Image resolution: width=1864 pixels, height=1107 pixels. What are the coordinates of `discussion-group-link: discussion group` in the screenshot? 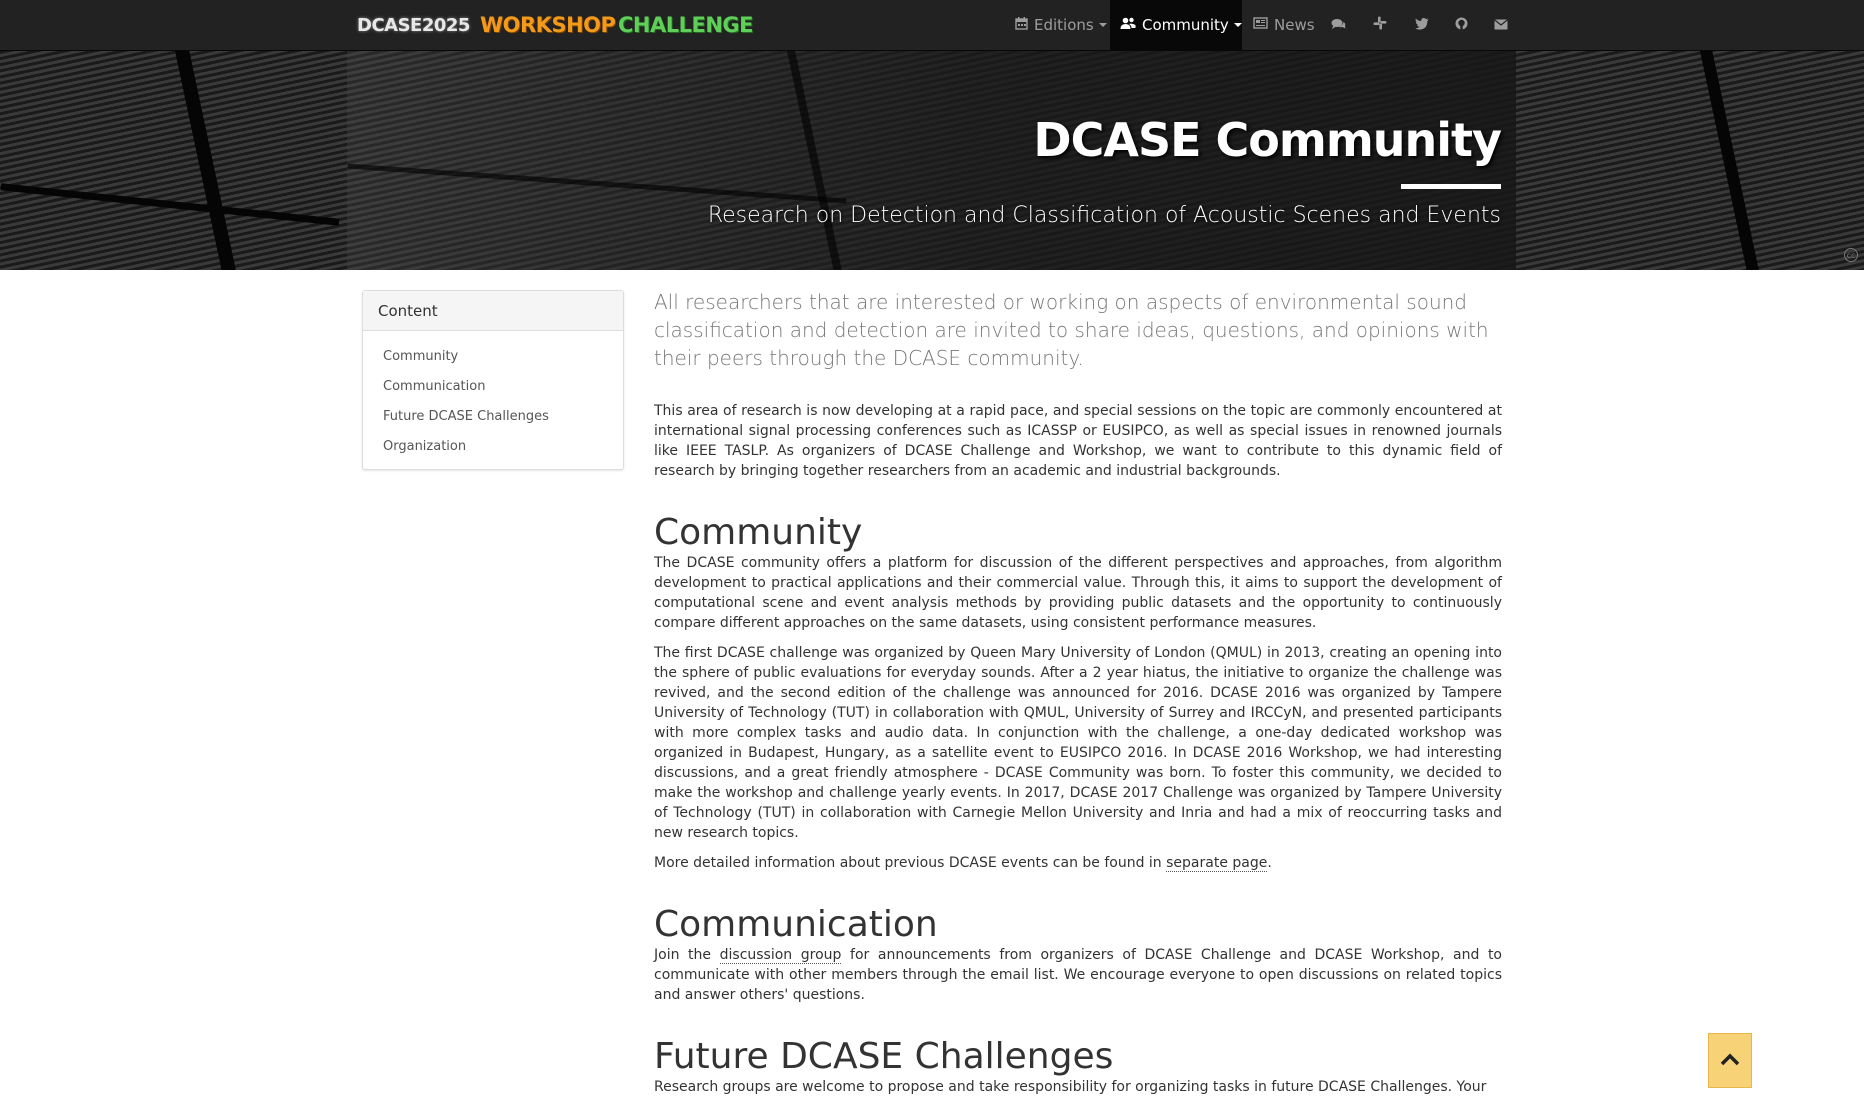 It's located at (780, 955).